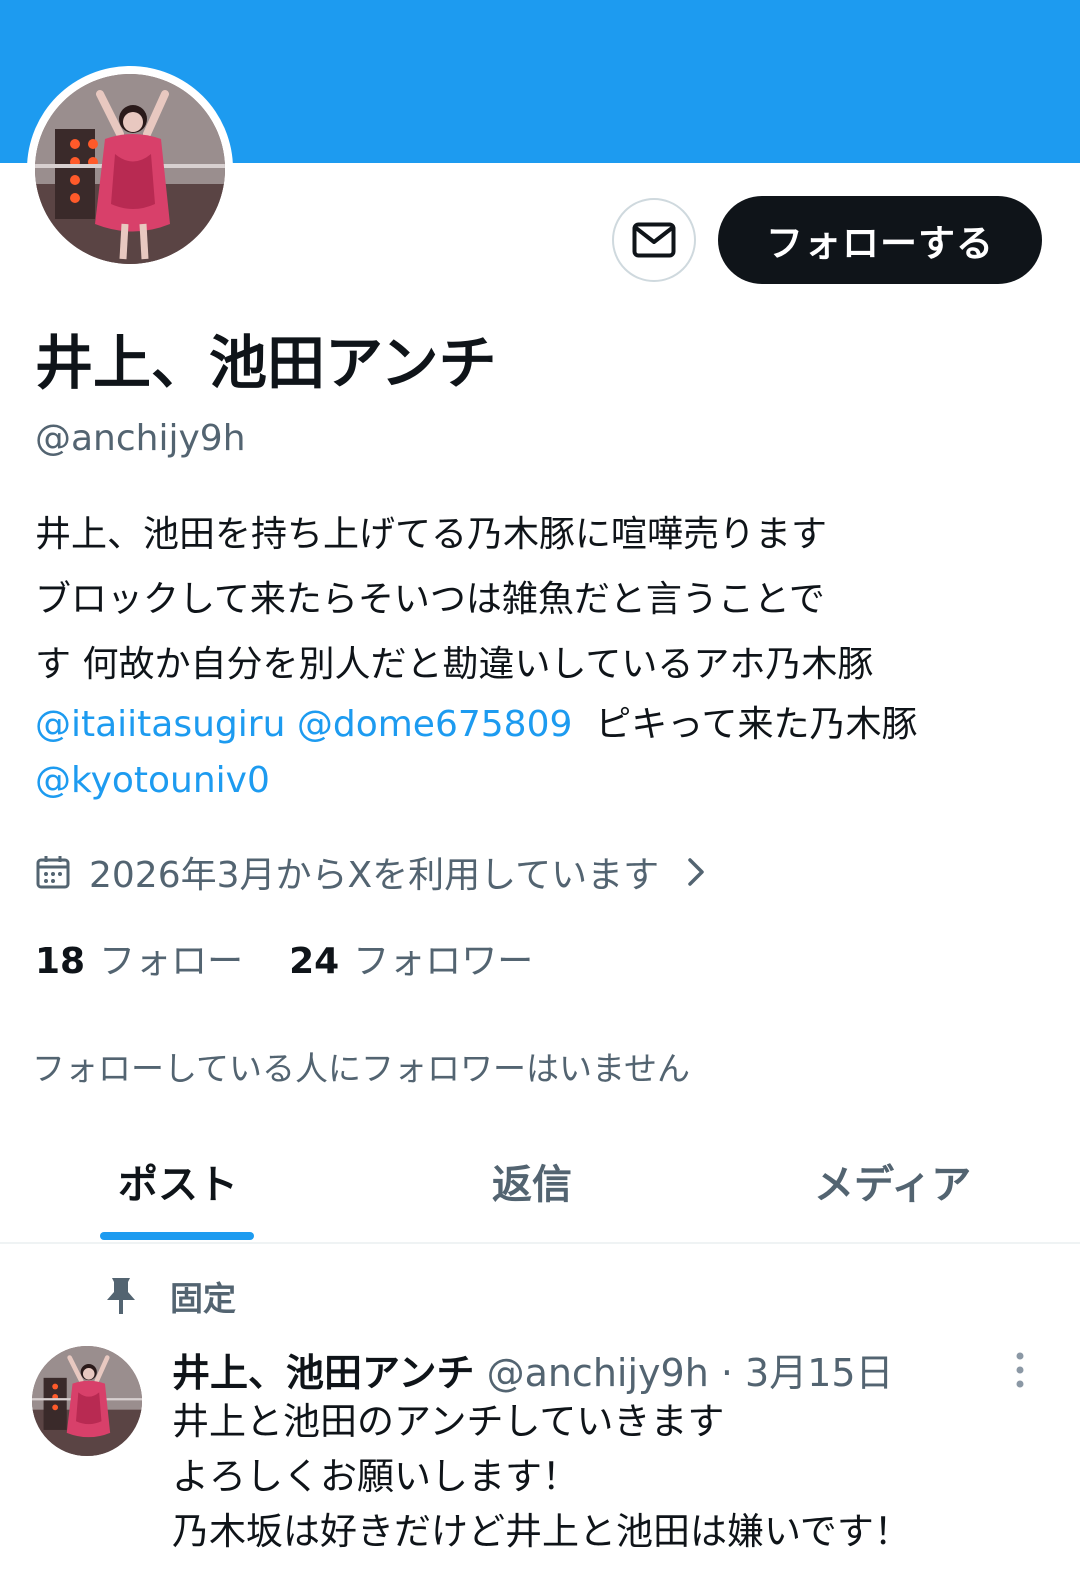 This screenshot has width=1080, height=1577. Describe the element at coordinates (454, 664) in the screenshot. I see `bio-line: す 何故か自分を別人だと勘違いしているアホ乃木豚` at that location.